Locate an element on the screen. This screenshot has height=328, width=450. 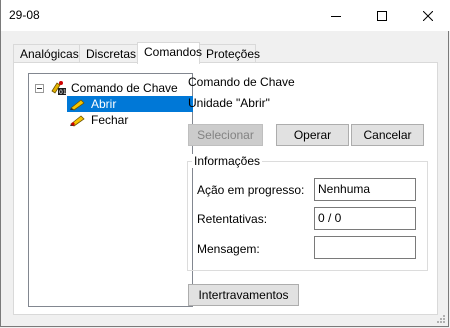
cancel-button: Cancelar is located at coordinates (387, 135).